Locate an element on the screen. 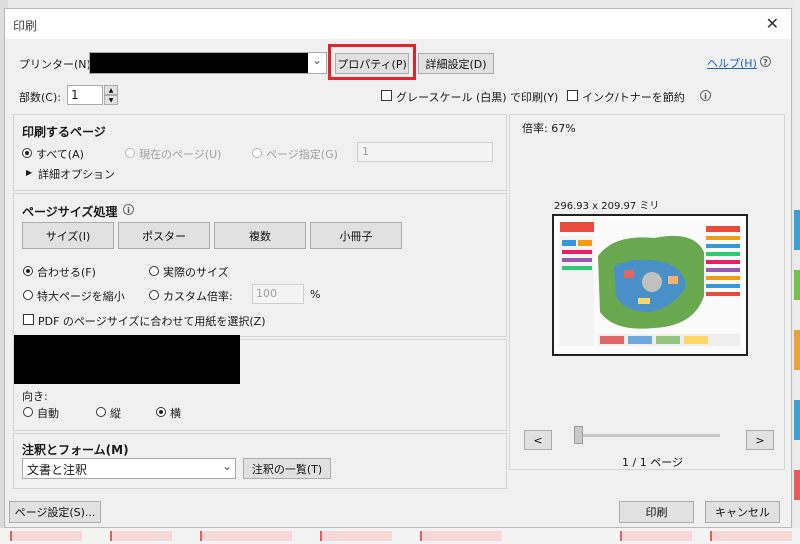  redacted-area is located at coordinates (127, 359).